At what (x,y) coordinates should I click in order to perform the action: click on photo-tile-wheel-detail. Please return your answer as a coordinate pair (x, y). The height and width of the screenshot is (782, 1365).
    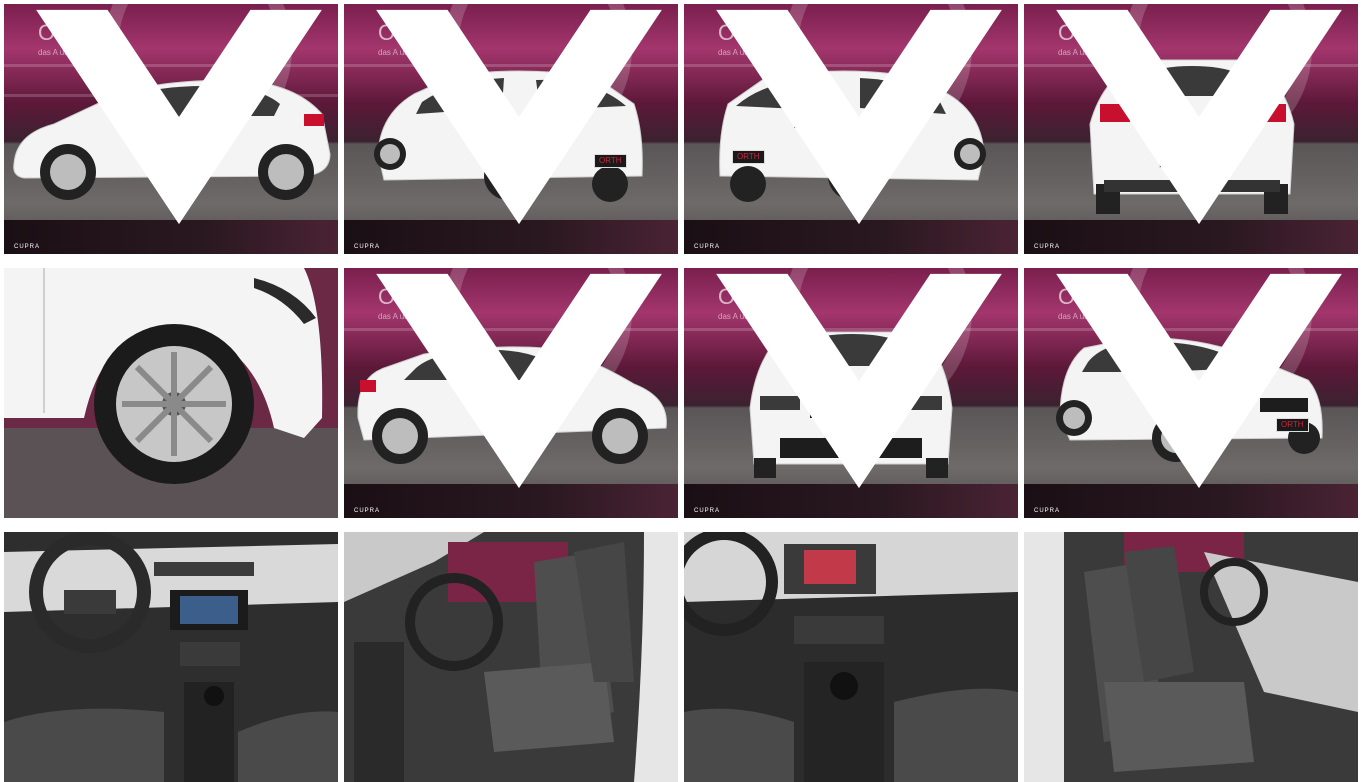
    Looking at the image, I should click on (171, 393).